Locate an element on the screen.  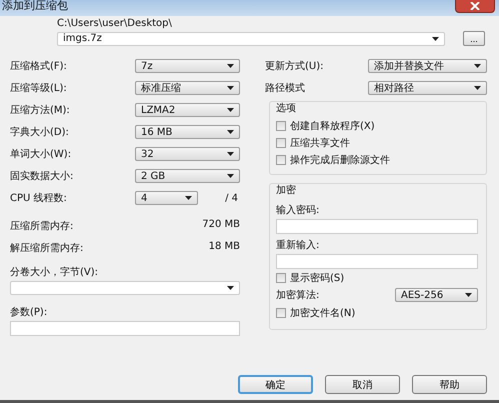
setting-dropdown: 标准压缩 is located at coordinates (187, 88).